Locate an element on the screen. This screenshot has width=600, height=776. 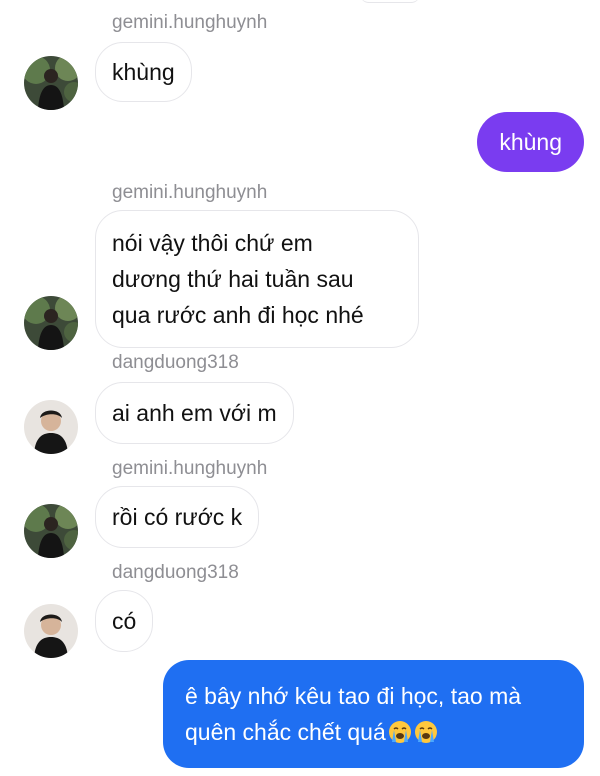
message-bubble: có is located at coordinates (124, 621).